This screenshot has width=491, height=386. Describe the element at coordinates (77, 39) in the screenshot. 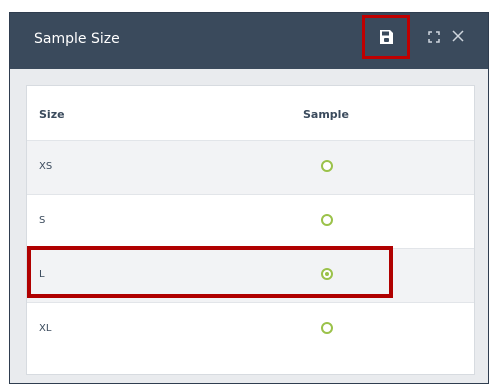

I see `dialog-title: Sample Size` at that location.